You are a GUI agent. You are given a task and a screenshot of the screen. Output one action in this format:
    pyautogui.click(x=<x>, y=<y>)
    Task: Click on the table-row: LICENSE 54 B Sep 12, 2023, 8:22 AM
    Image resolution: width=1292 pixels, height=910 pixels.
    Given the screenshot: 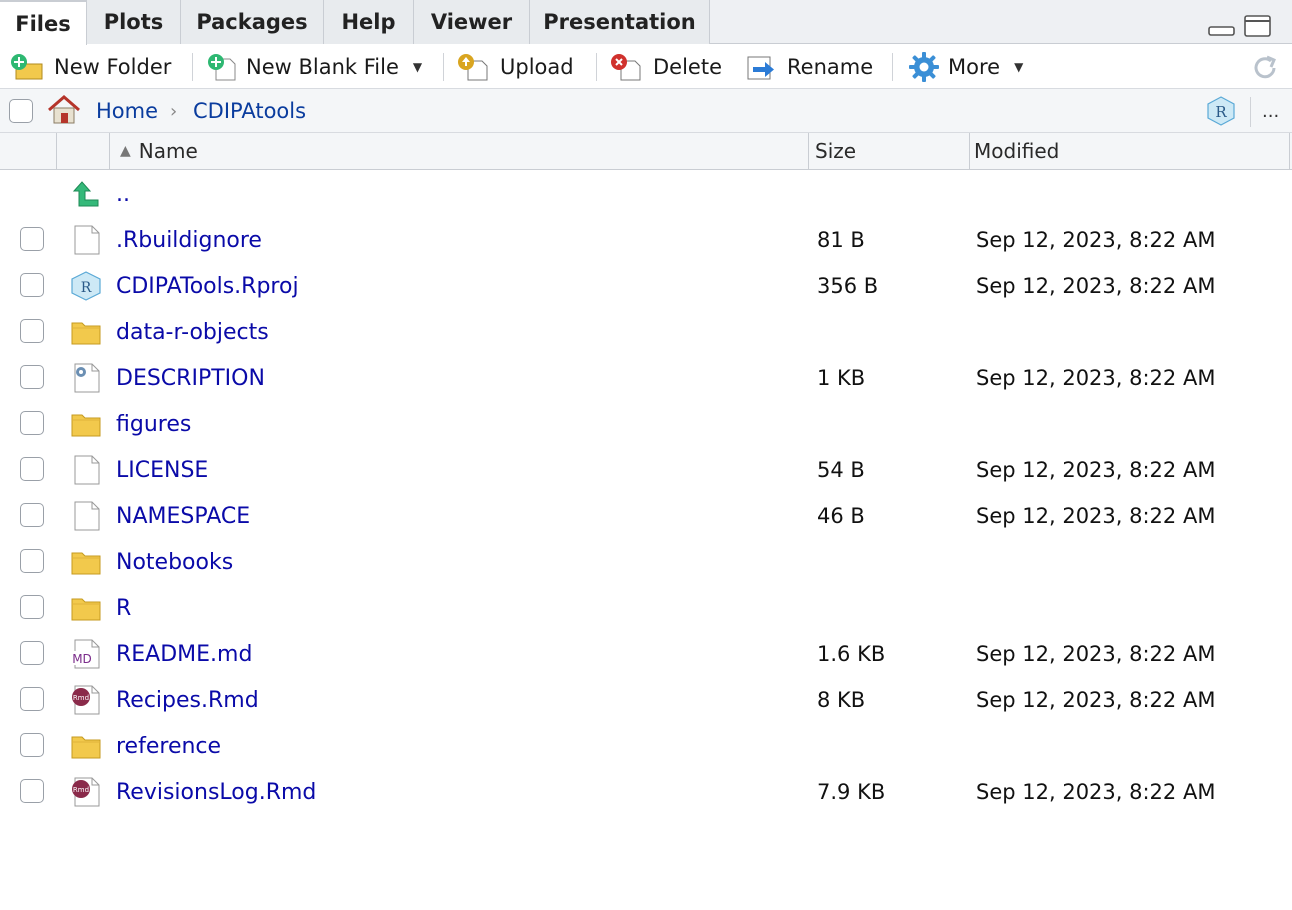 What is the action you would take?
    pyautogui.click(x=646, y=470)
    